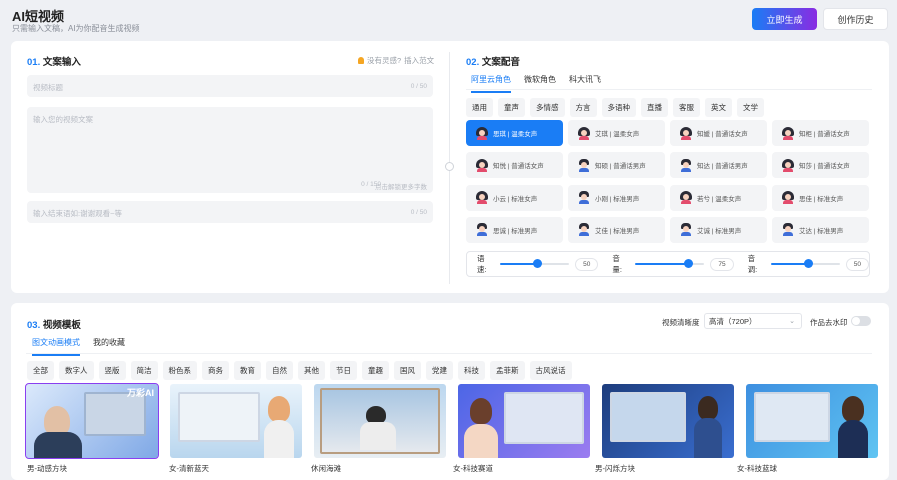  What do you see at coordinates (757, 468) in the screenshot?
I see `template-label-6: 女-科技蓝球` at bounding box center [757, 468].